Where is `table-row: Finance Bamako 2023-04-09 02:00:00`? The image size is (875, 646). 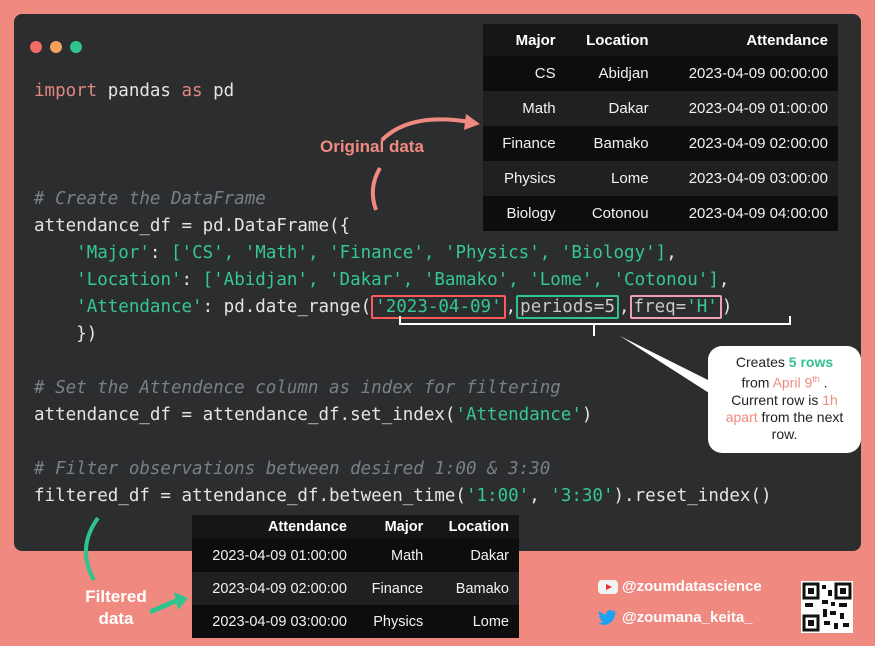 table-row: Finance Bamako 2023-04-09 02:00:00 is located at coordinates (660, 143).